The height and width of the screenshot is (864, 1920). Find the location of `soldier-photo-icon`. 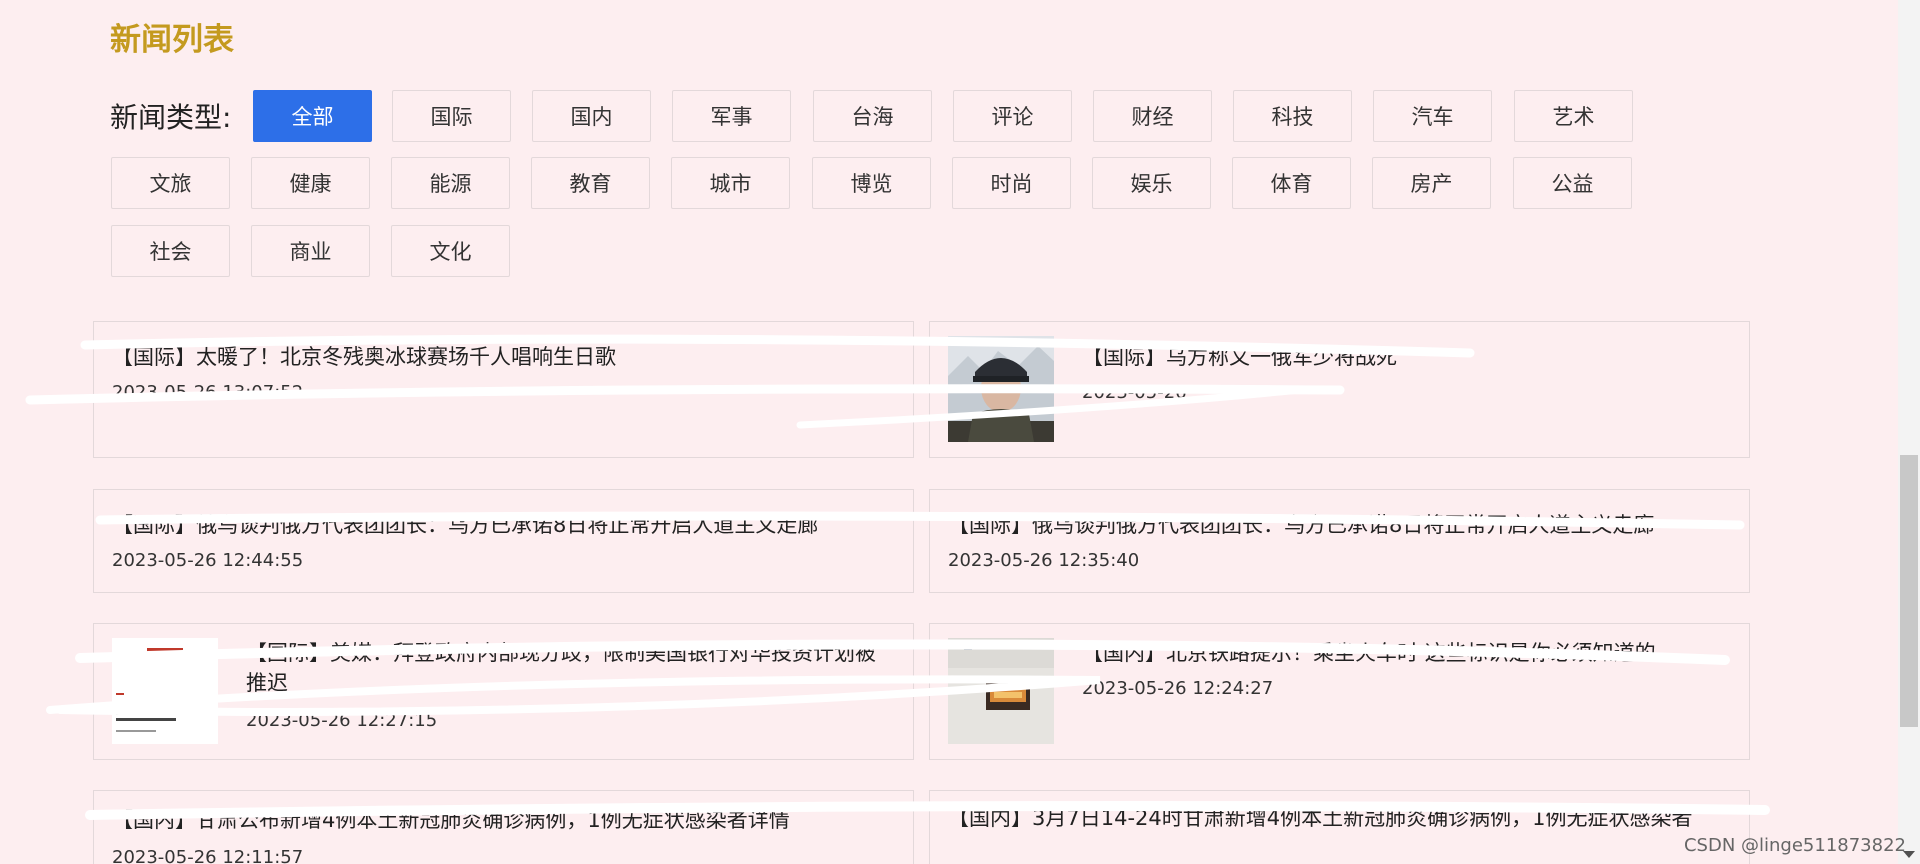

soldier-photo-icon is located at coordinates (1001, 389).